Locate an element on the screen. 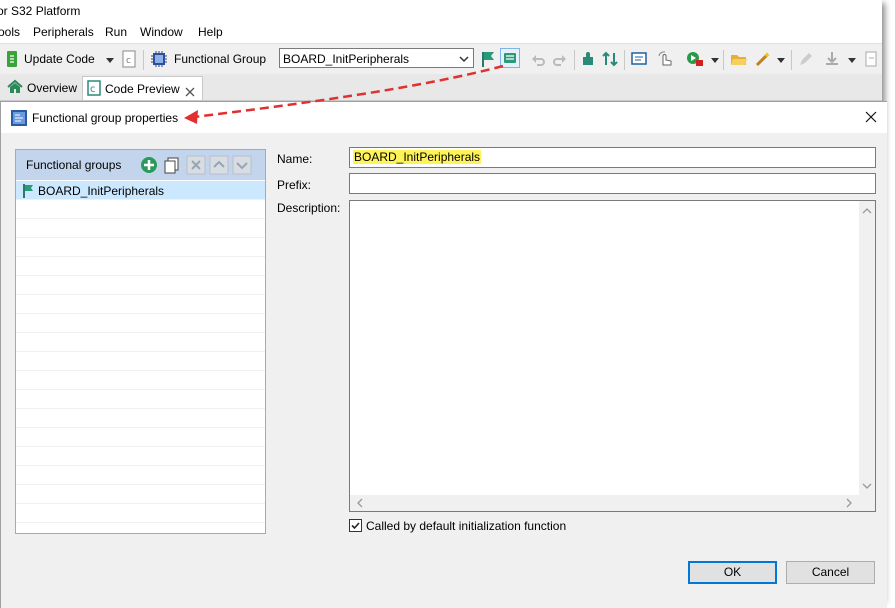 The image size is (895, 608). pen-icon is located at coordinates (806, 60).